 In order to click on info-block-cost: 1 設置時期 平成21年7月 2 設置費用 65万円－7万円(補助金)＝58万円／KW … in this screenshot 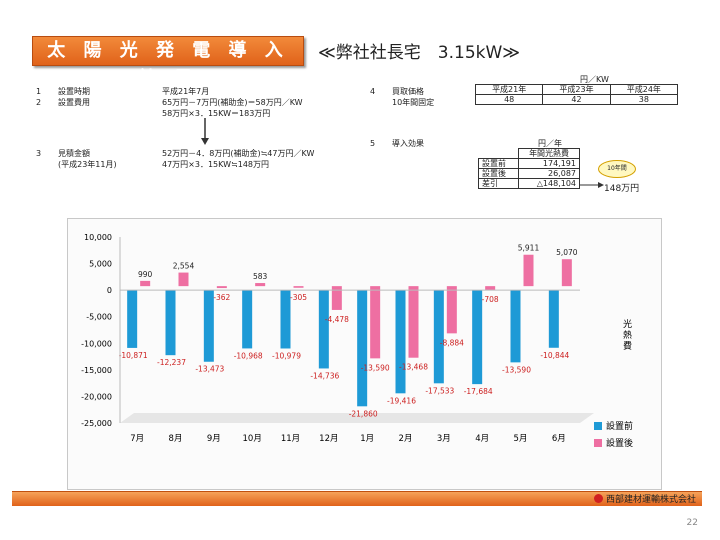, I will do `click(169, 102)`.